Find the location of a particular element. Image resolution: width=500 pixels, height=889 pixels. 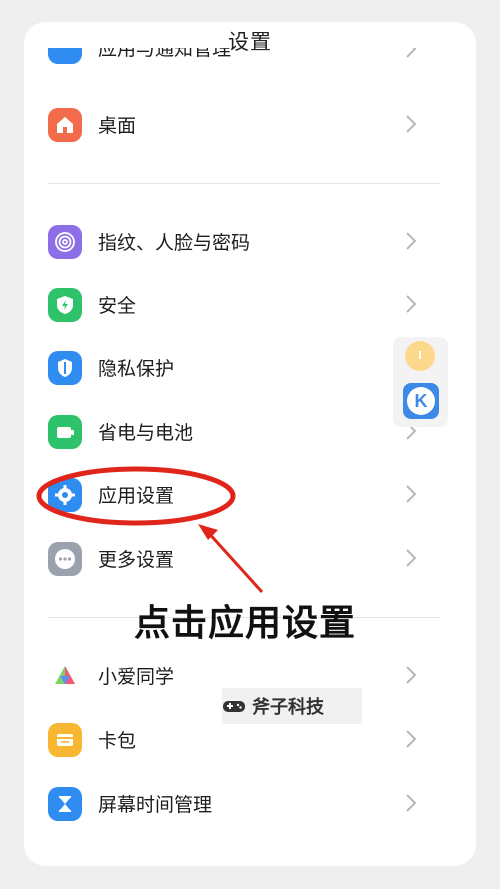

floating-orange-icon is located at coordinates (420, 356).